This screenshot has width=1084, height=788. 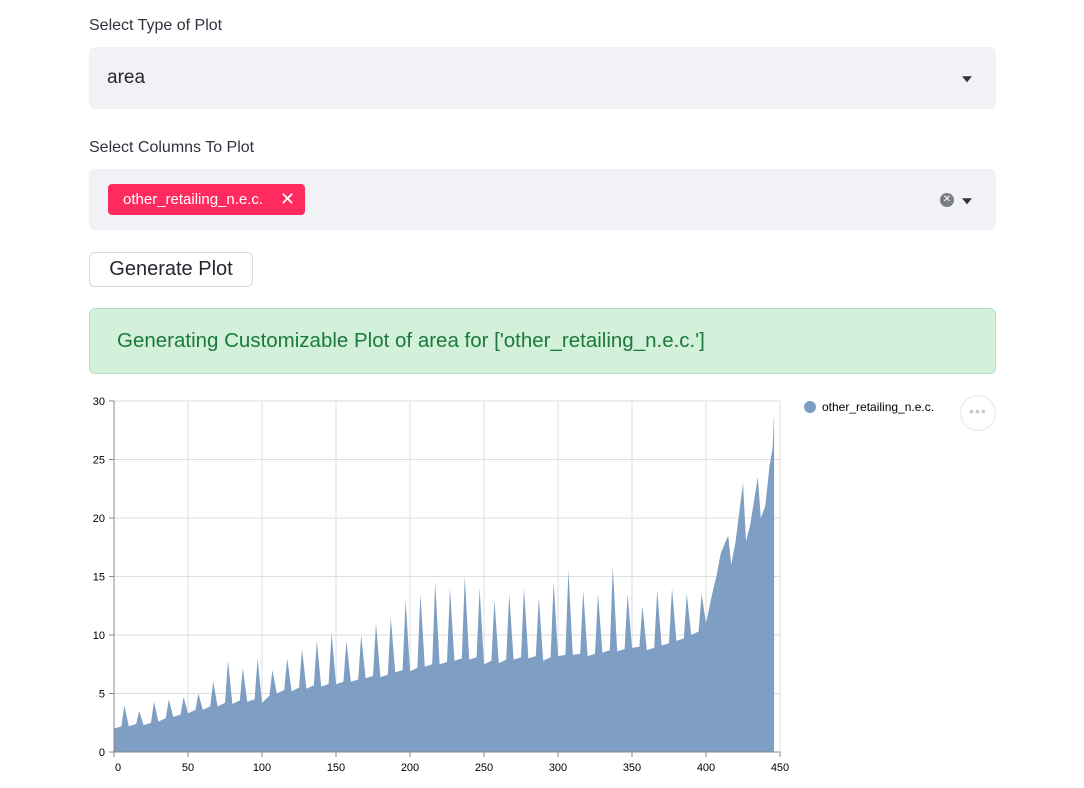 I want to click on x-tick-label: 100, so click(x=262, y=768).